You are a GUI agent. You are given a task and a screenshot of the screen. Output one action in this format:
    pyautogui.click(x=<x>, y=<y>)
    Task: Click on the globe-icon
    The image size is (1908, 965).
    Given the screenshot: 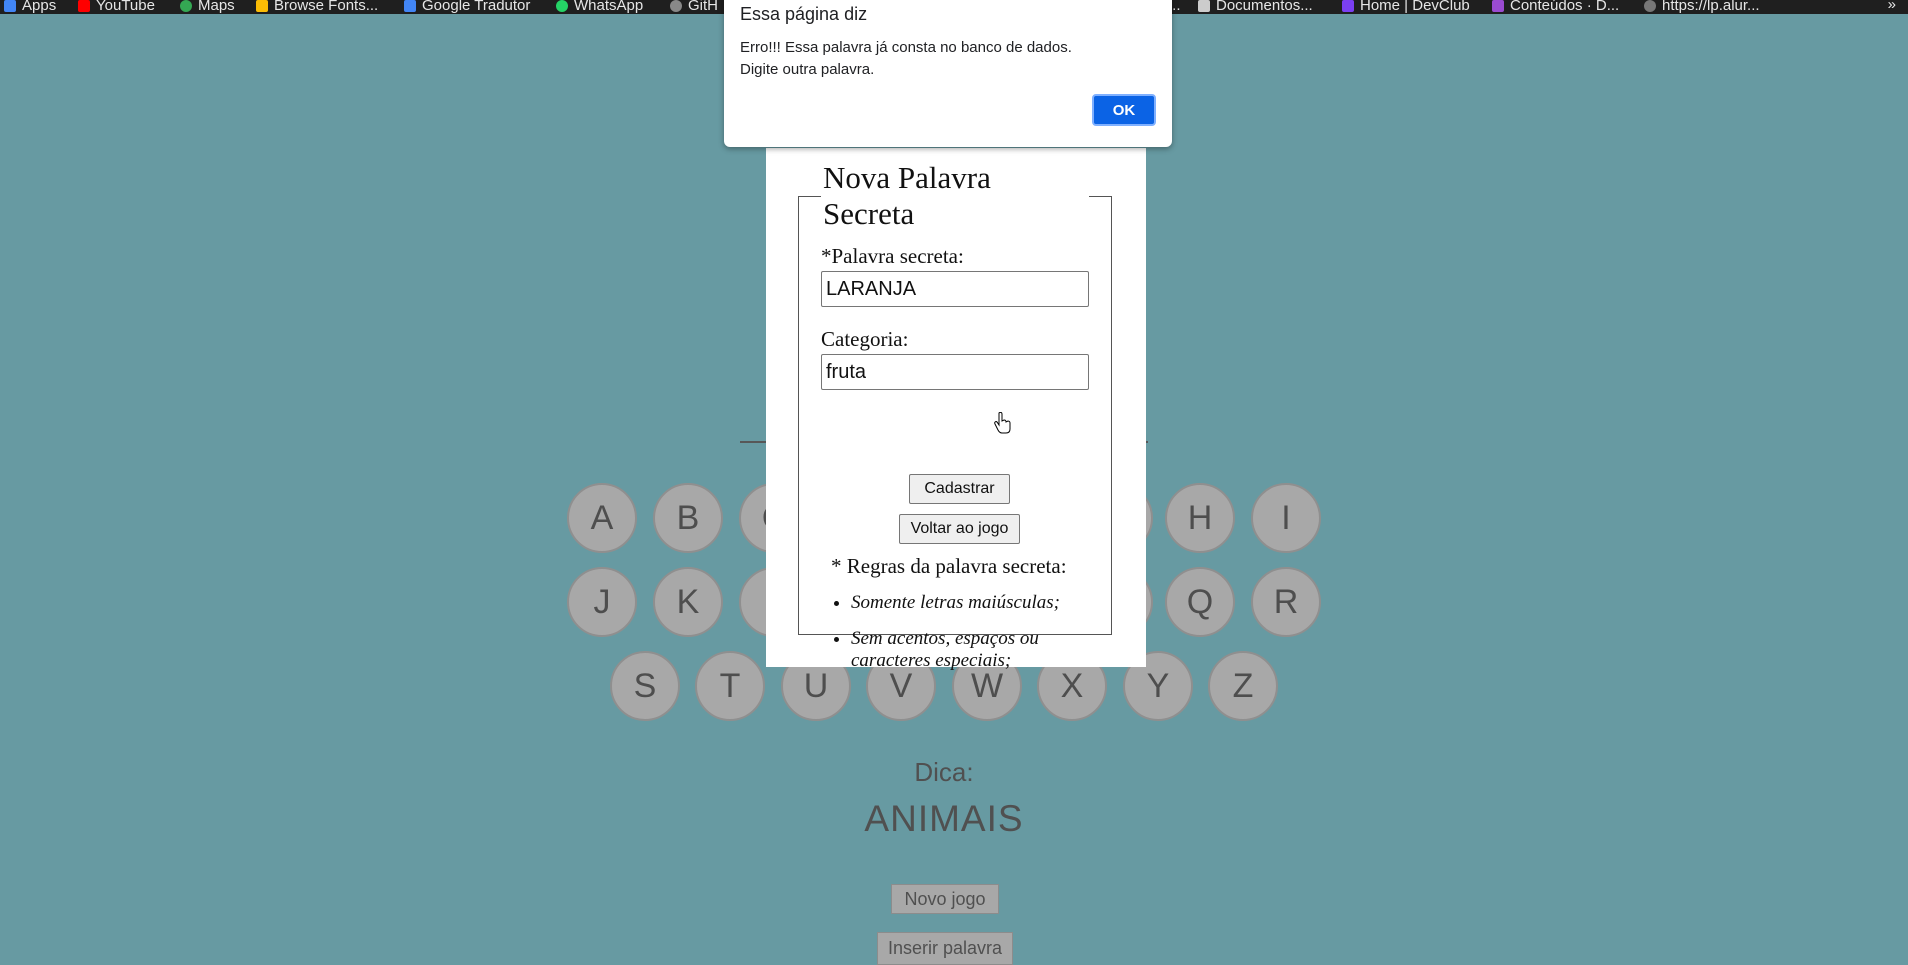 What is the action you would take?
    pyautogui.click(x=1650, y=6)
    